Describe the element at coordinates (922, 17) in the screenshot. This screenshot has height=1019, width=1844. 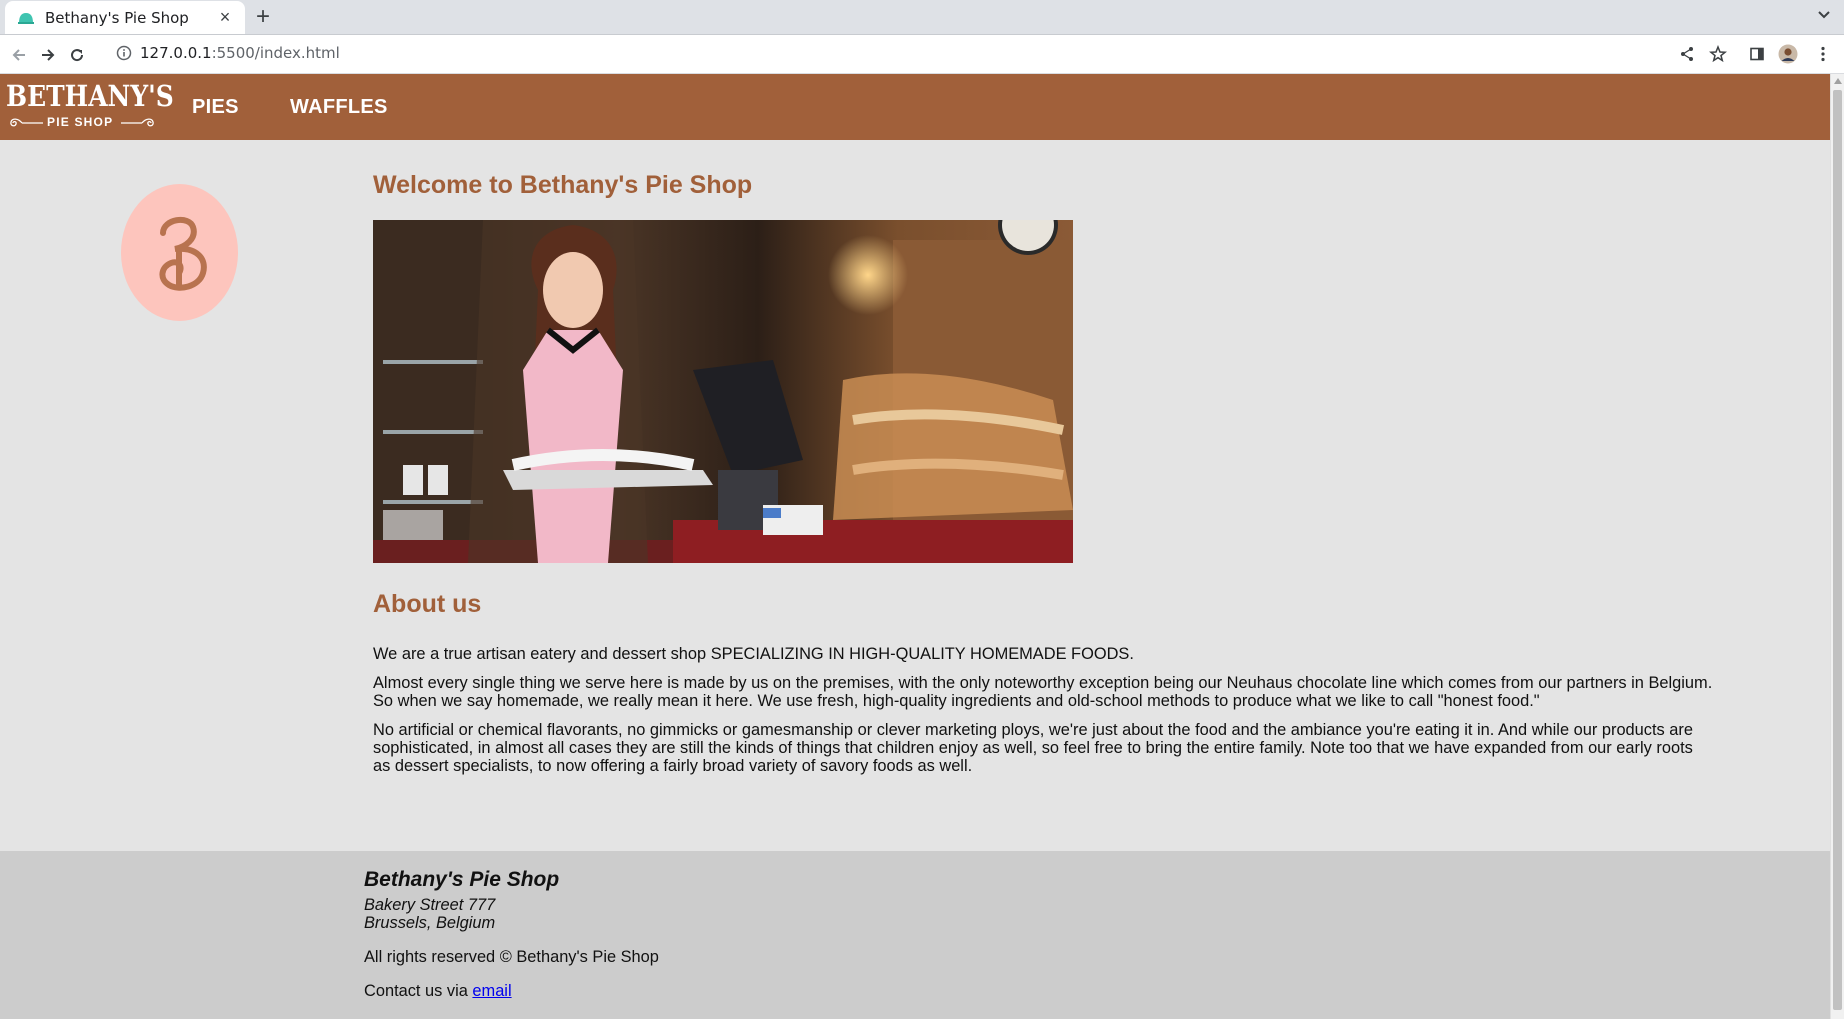
I see `browser-tab-strip: Bethany's Pie Shop × +` at that location.